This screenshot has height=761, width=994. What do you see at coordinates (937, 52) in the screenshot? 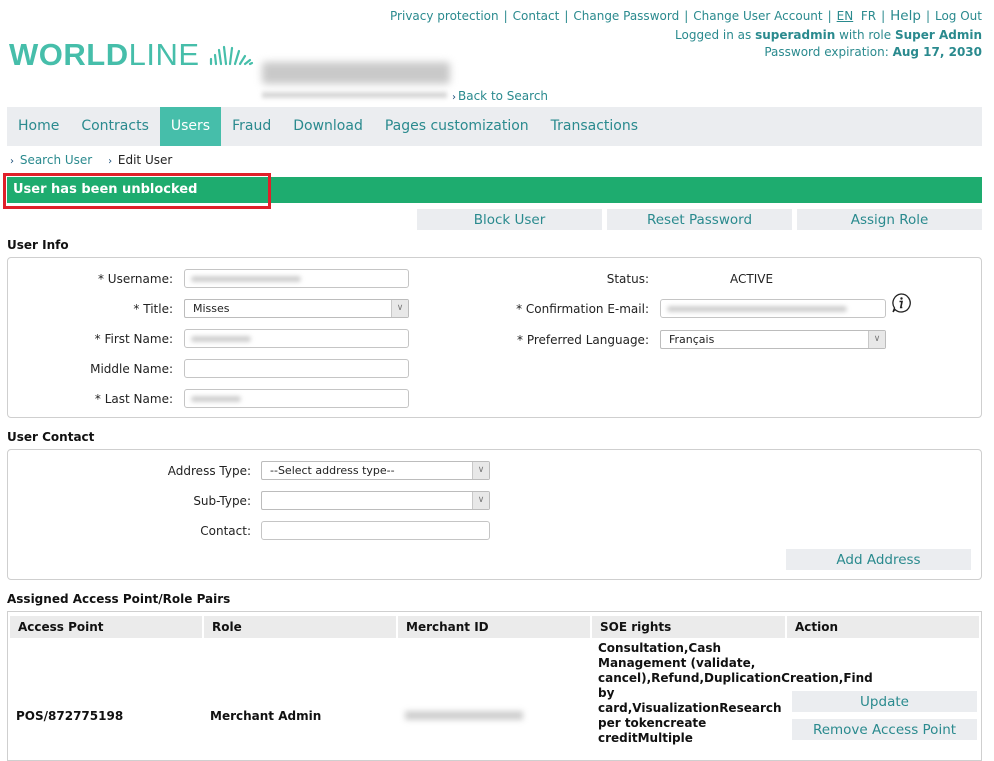
I see `password-expiration-date: Aug 17, 2030` at bounding box center [937, 52].